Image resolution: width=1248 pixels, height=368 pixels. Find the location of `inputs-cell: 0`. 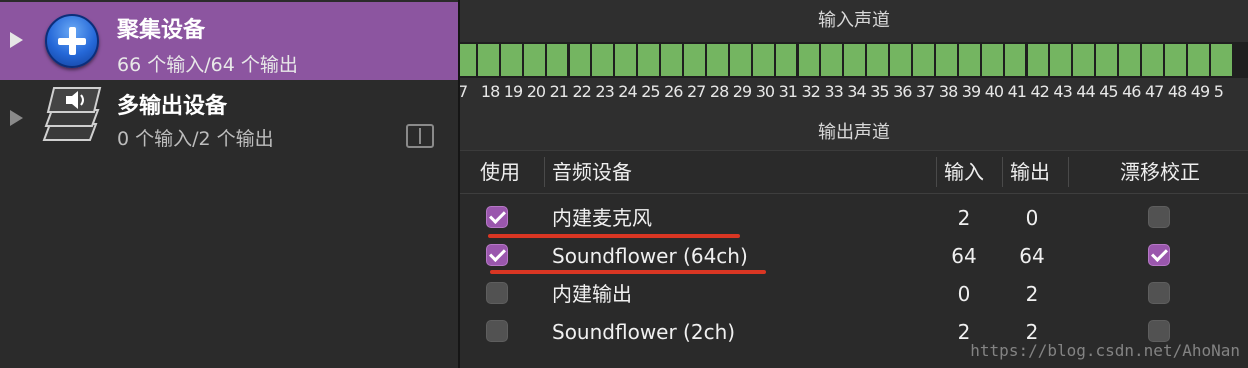

inputs-cell: 0 is located at coordinates (964, 294).